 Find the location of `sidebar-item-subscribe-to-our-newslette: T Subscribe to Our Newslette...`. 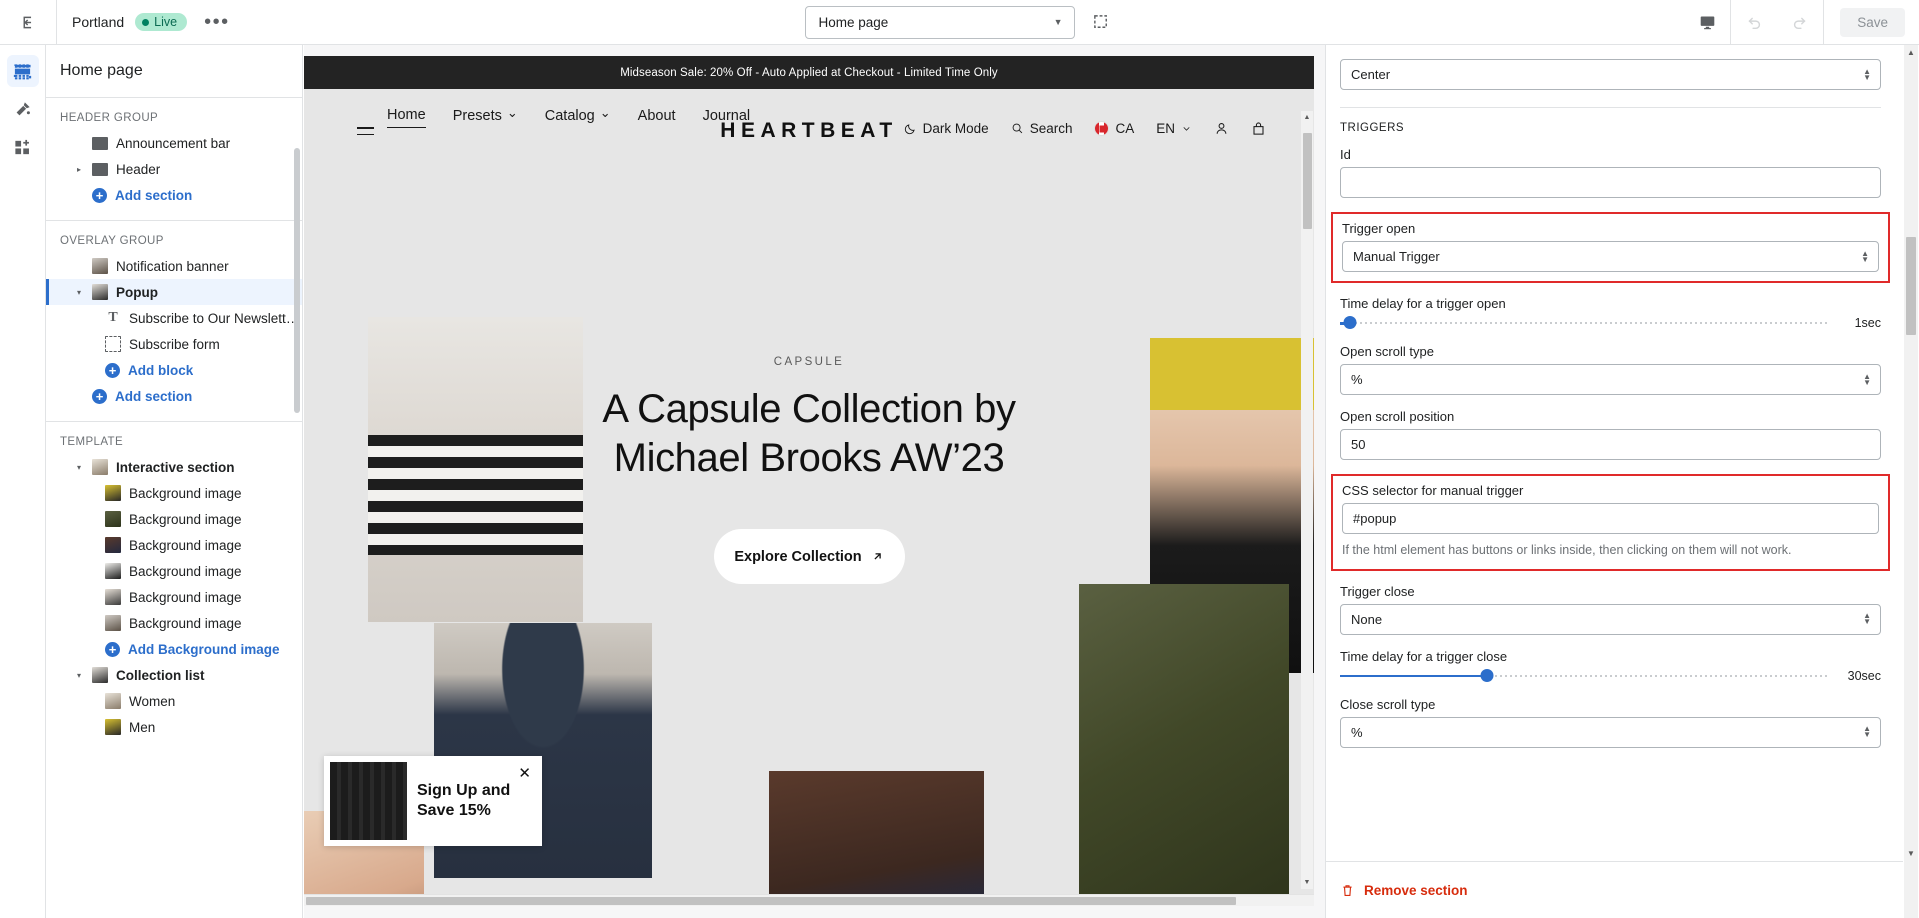

sidebar-item-subscribe-to-our-newslette: T Subscribe to Our Newslette... is located at coordinates (174, 318).